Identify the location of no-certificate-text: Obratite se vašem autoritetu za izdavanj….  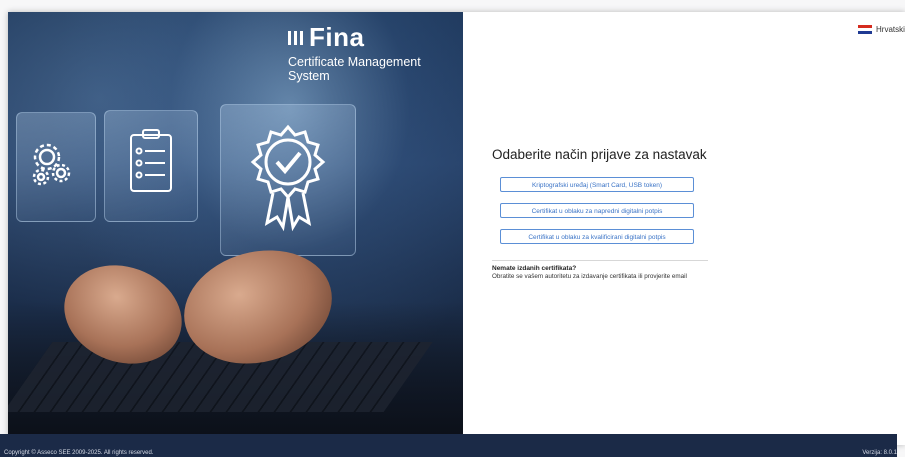
(589, 276).